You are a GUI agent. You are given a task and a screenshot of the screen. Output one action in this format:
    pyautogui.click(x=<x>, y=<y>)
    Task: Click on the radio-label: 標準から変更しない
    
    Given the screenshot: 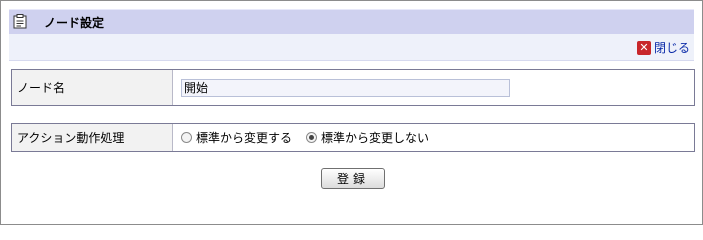 What is the action you would take?
    pyautogui.click(x=375, y=138)
    